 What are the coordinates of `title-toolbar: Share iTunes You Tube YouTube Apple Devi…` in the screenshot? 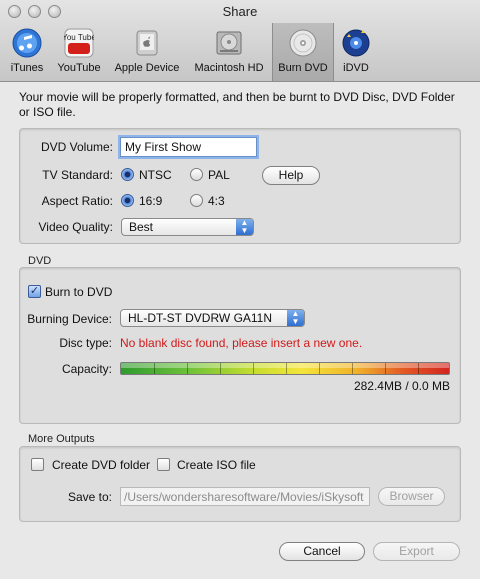 It's located at (240, 41).